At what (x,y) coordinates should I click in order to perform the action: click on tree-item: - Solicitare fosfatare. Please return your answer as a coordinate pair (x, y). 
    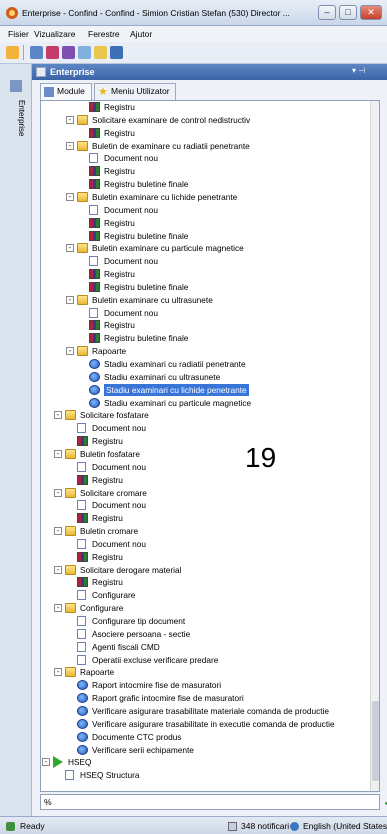
    Looking at the image, I should click on (201, 415).